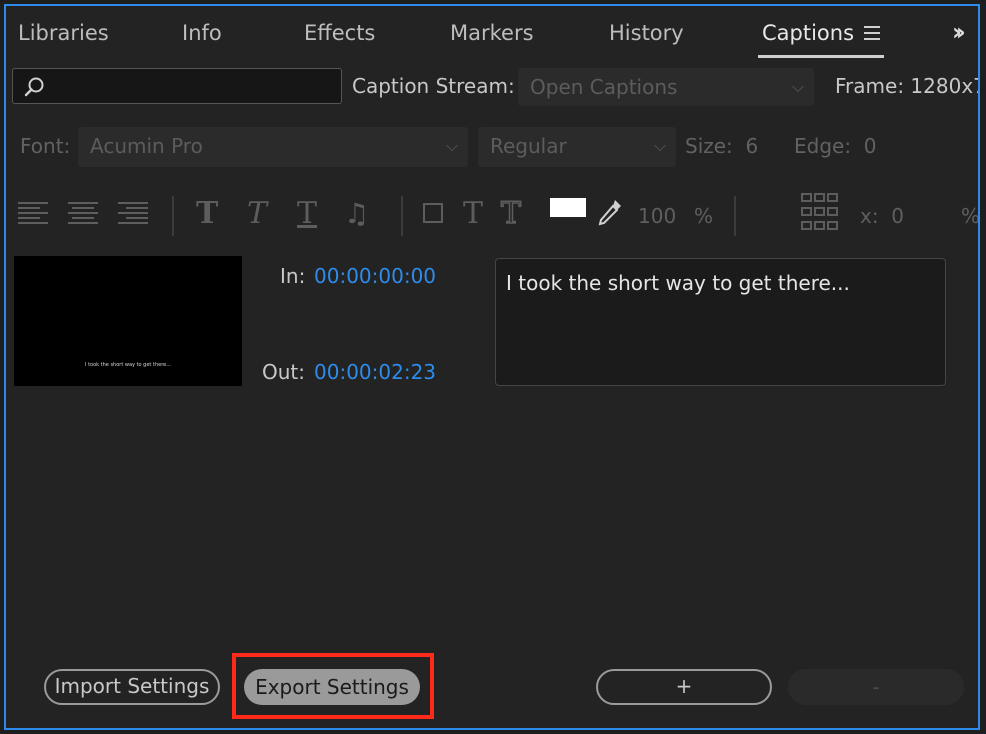 Image resolution: width=986 pixels, height=734 pixels. Describe the element at coordinates (63, 33) in the screenshot. I see `tab-libraries: Libraries` at that location.